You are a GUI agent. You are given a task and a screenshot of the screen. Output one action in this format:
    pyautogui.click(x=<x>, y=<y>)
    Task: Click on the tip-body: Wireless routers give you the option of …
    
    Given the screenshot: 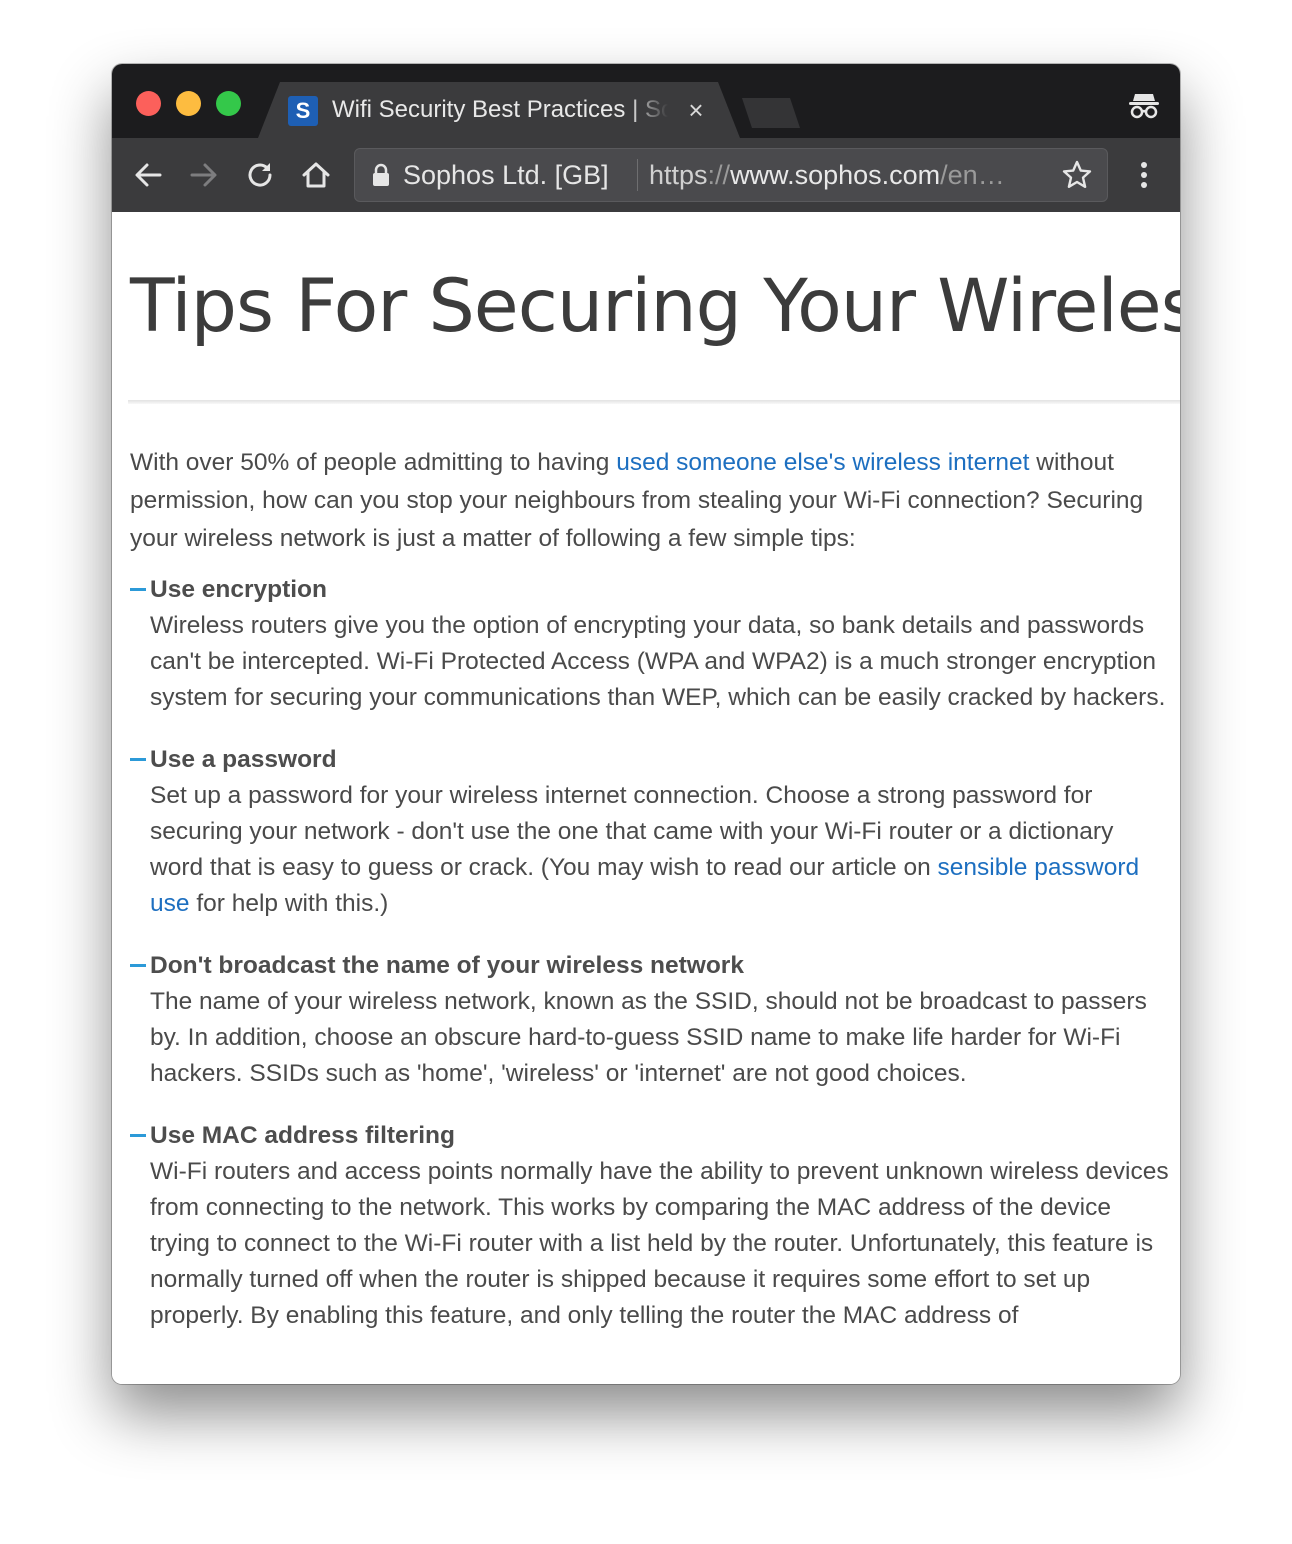 What is the action you would take?
    pyautogui.click(x=658, y=661)
    